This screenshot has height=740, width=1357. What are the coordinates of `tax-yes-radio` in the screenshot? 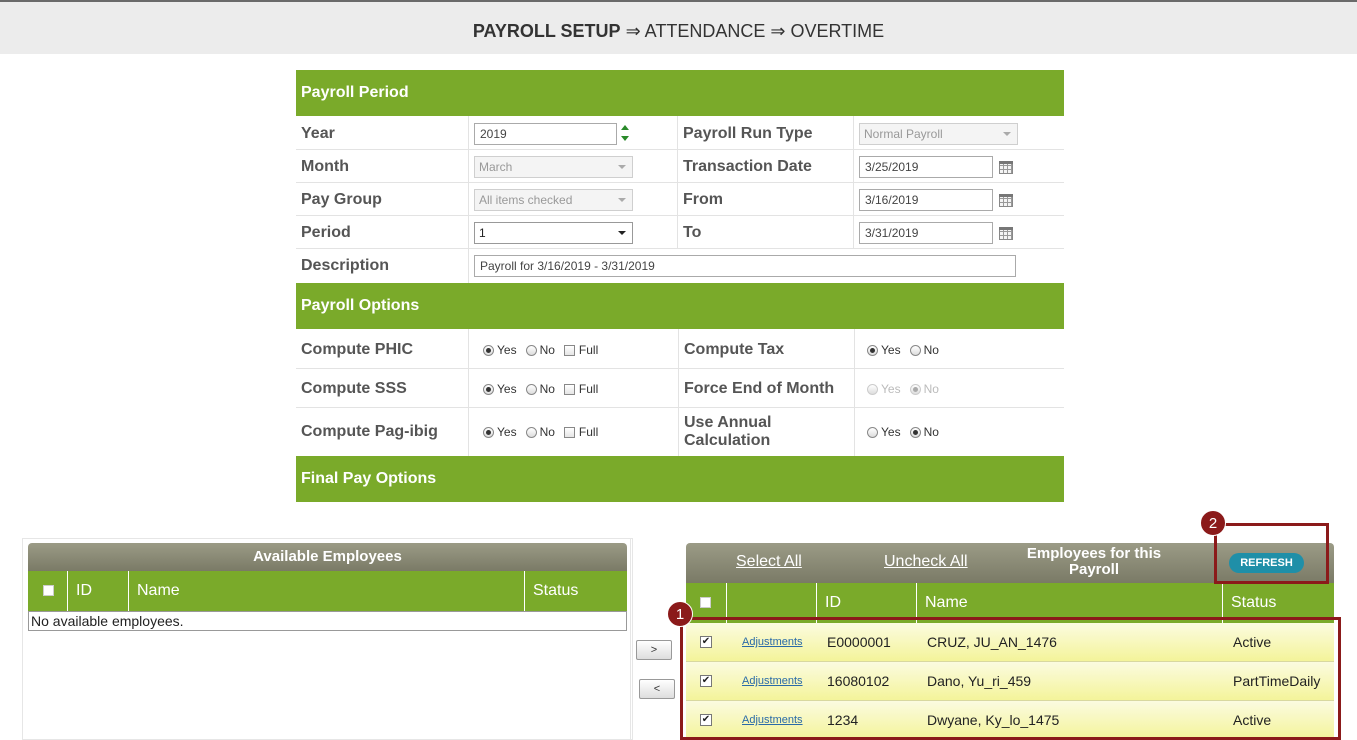 It's located at (872, 350).